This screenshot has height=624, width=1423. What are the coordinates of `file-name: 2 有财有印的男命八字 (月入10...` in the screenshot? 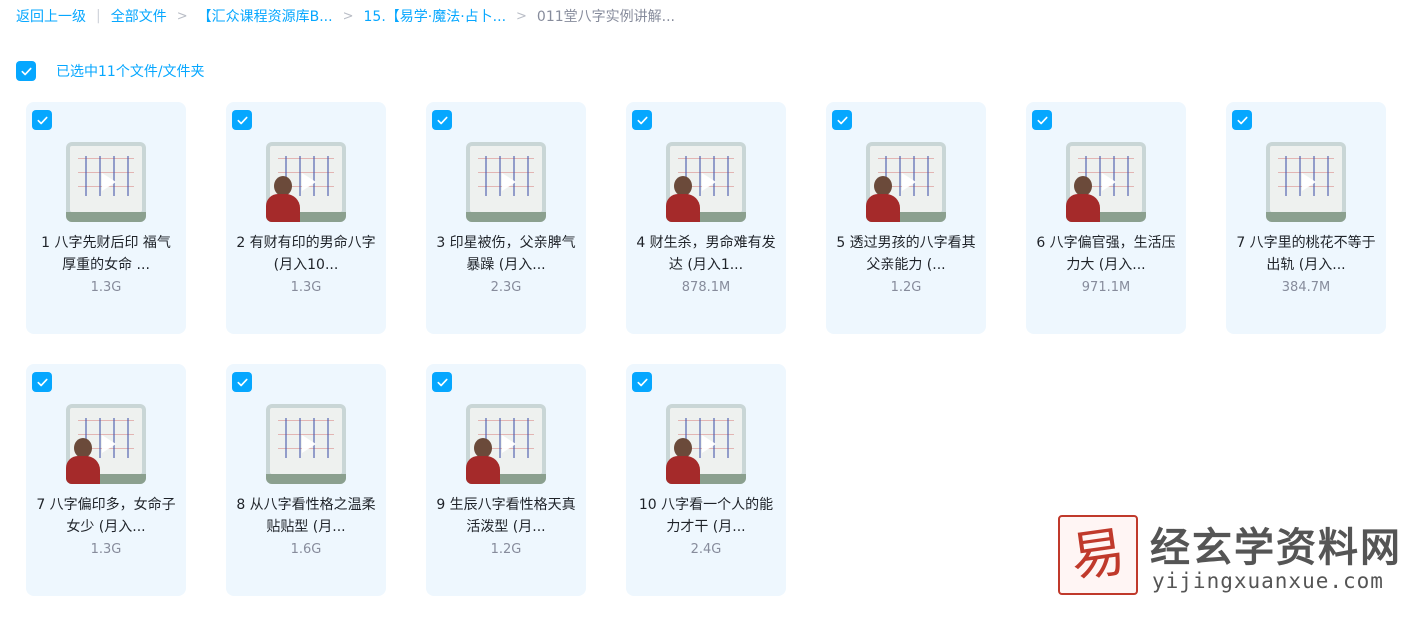 It's located at (306, 254).